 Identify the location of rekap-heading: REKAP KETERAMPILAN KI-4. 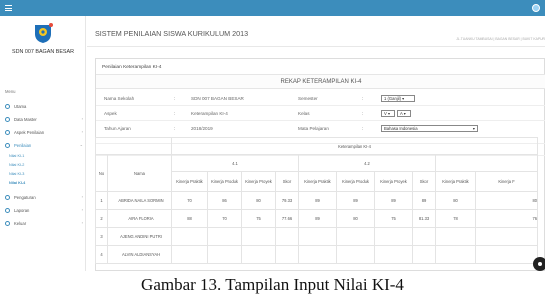
(320, 81).